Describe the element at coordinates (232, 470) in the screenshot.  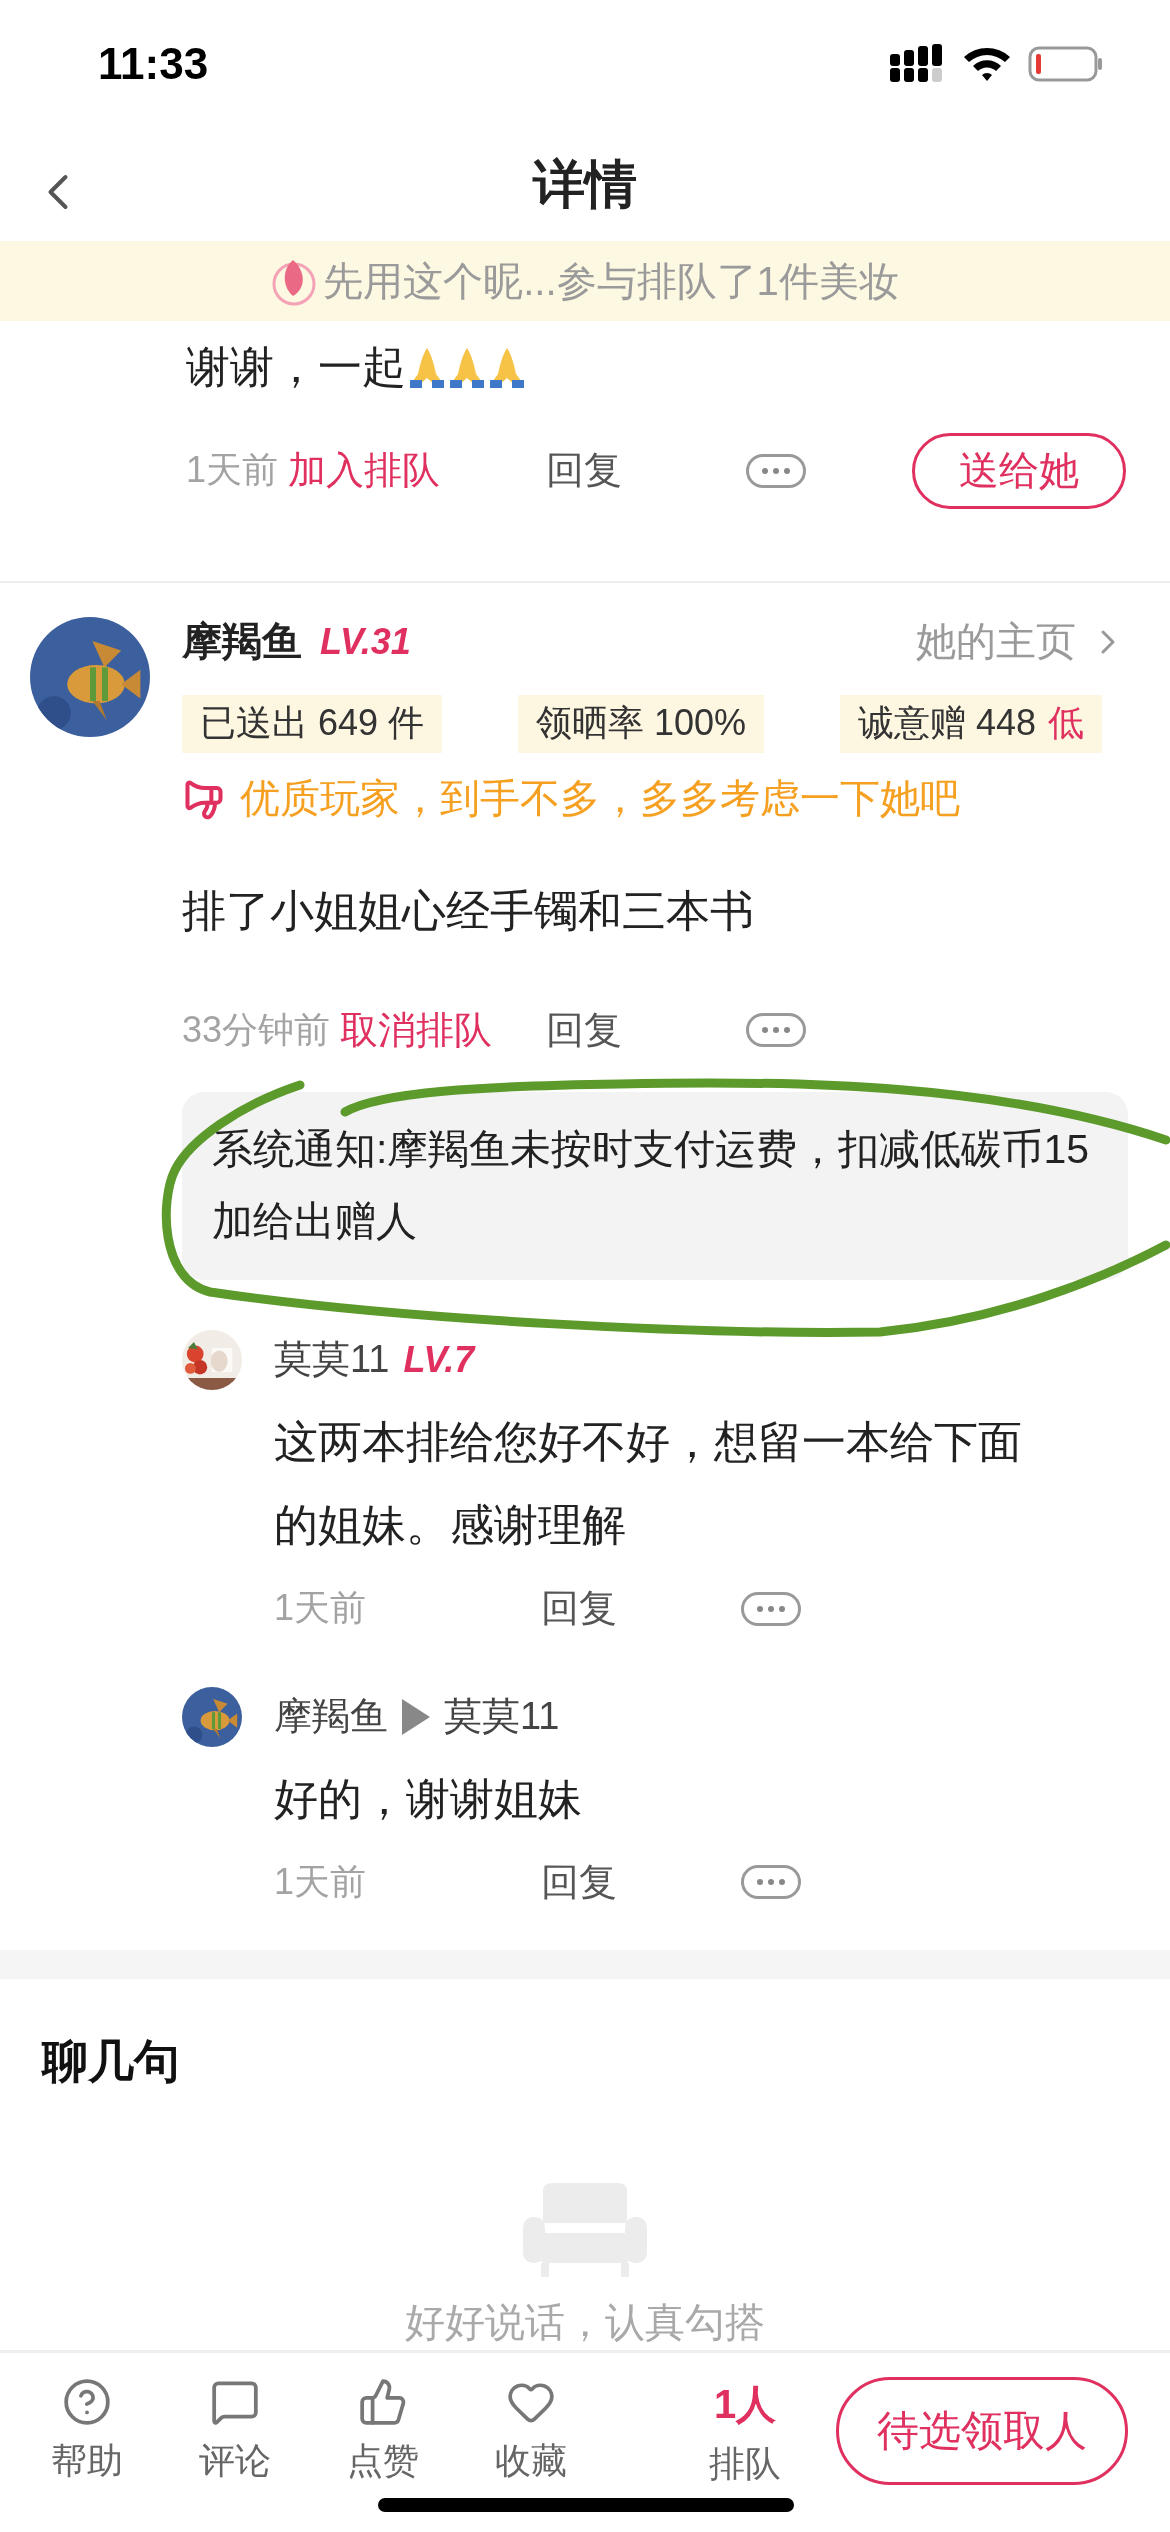
I see `comment-time: 1天前` at that location.